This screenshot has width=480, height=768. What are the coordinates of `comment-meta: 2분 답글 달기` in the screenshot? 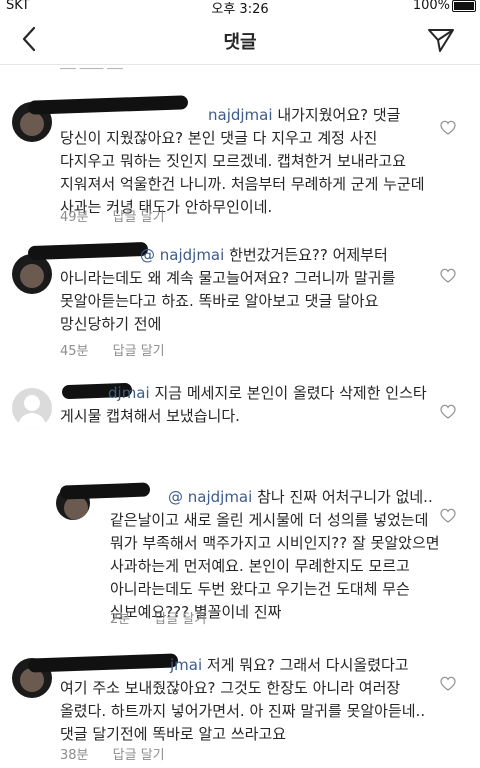 It's located at (158, 617).